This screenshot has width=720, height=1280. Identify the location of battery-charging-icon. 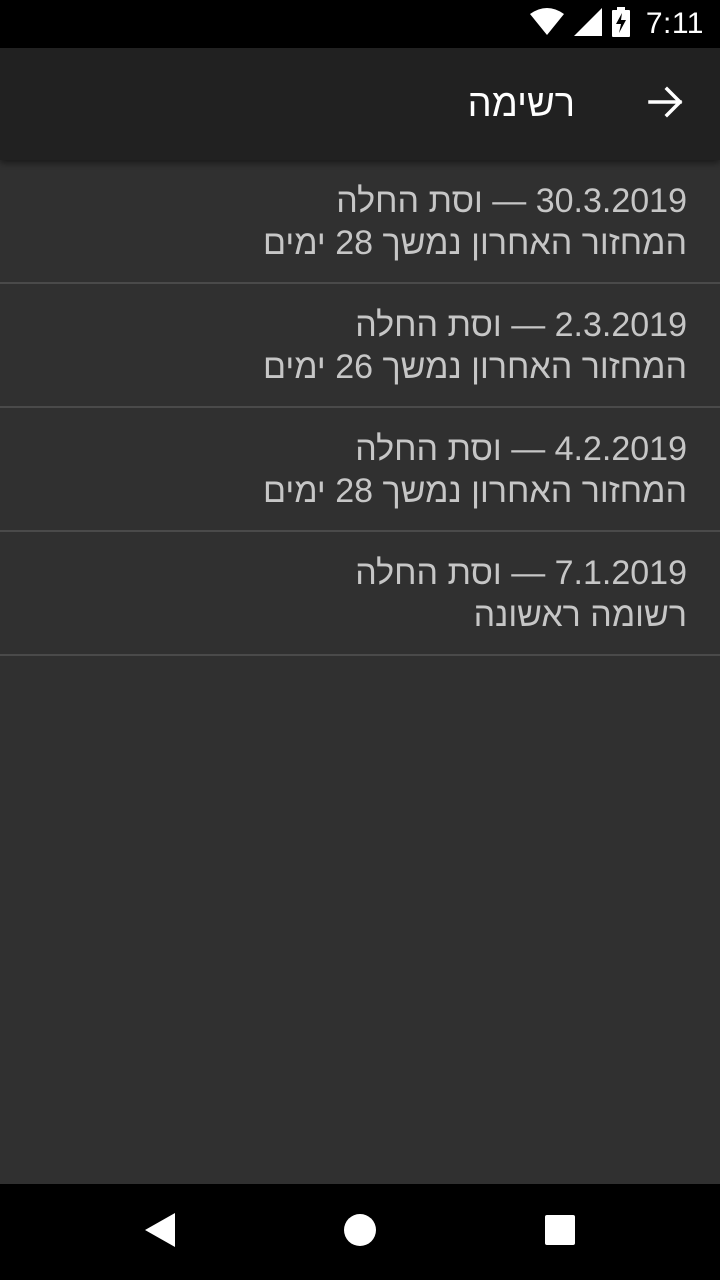
(620, 24).